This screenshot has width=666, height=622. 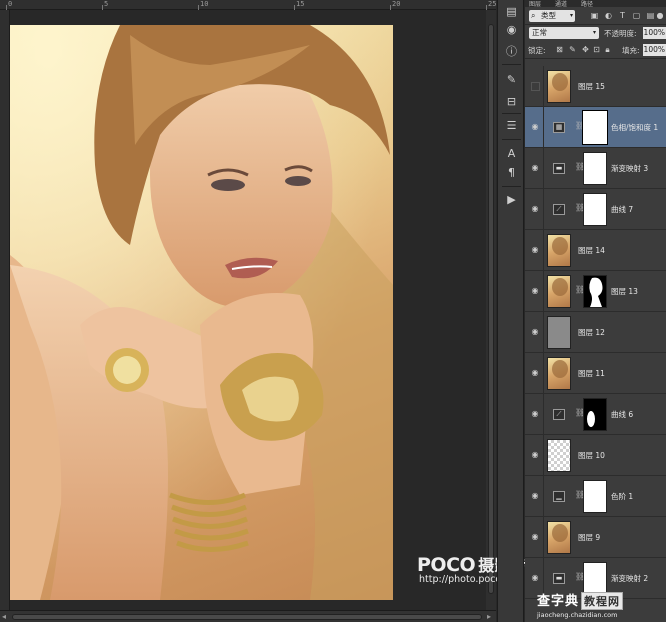 What do you see at coordinates (595, 373) in the screenshot?
I see `layer-row: ◉ 图层 11` at bounding box center [595, 373].